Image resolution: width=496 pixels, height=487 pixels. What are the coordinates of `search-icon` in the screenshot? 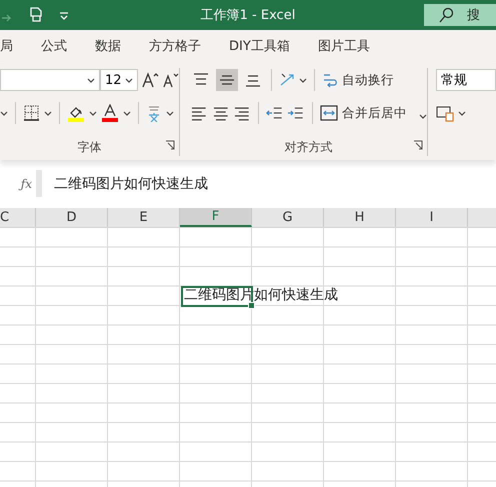 It's located at (445, 15).